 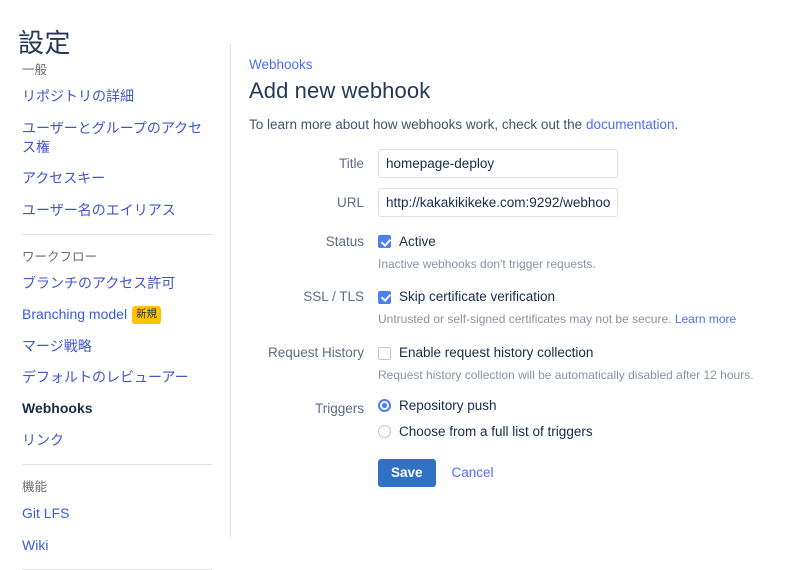 What do you see at coordinates (117, 545) in the screenshot?
I see `sidebar-item-wiki: Wiki` at bounding box center [117, 545].